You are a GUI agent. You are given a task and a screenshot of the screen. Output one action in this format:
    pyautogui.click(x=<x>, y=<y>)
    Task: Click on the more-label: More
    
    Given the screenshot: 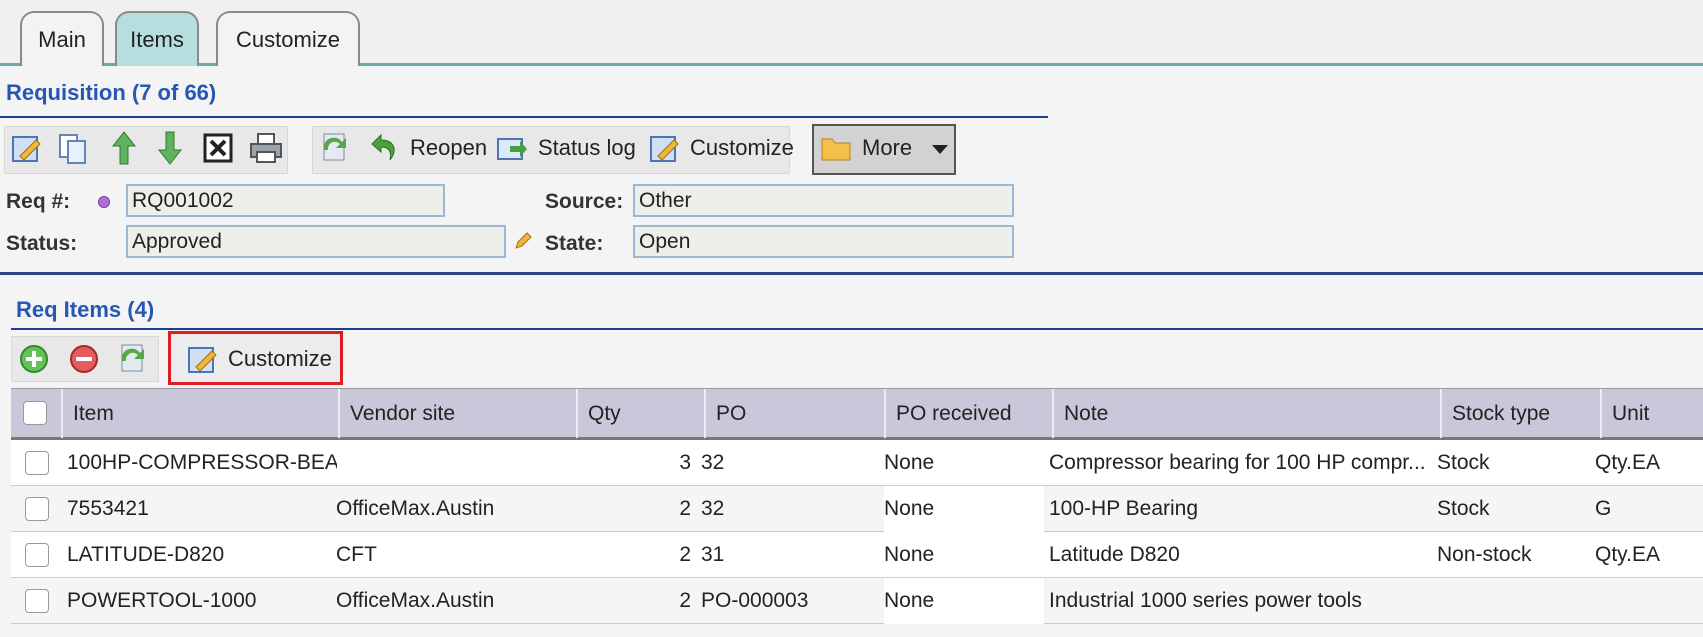 What is the action you would take?
    pyautogui.click(x=887, y=147)
    